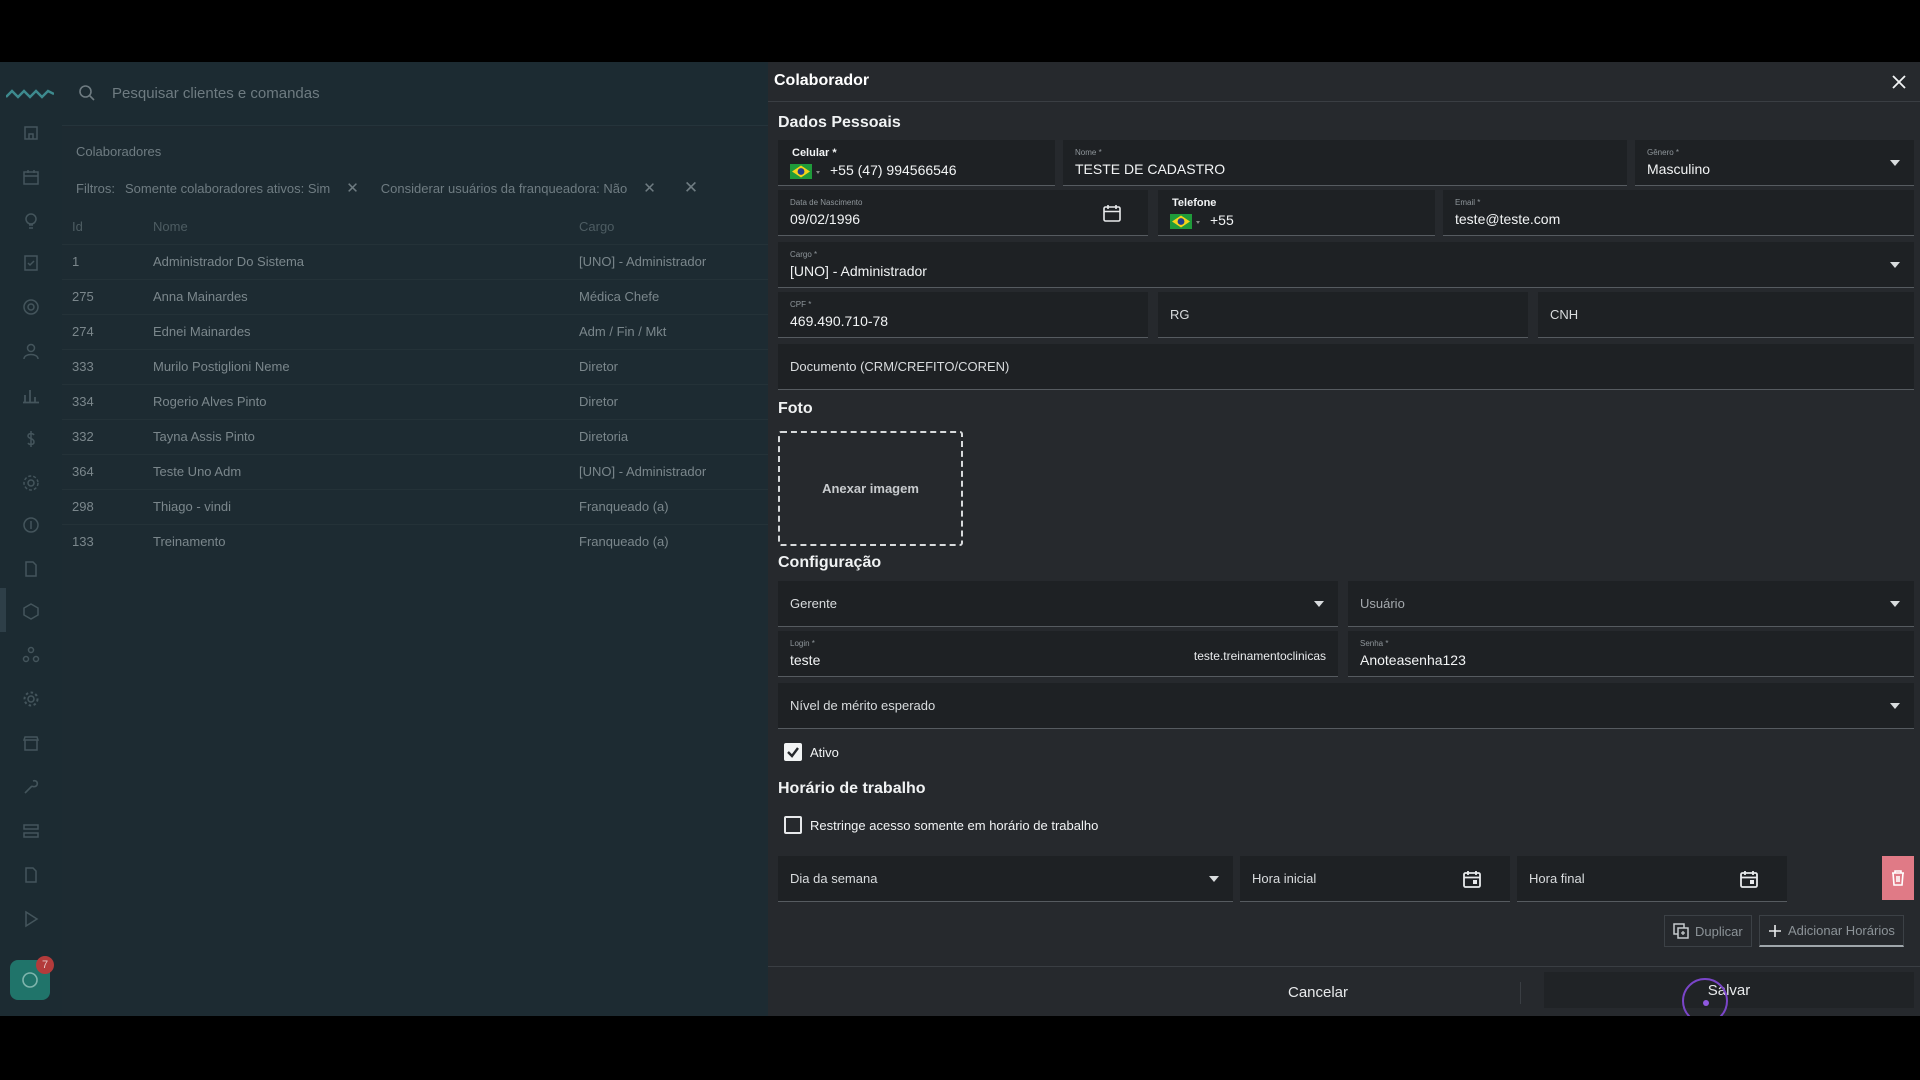 The height and width of the screenshot is (1080, 1920). Describe the element at coordinates (1706, 1003) in the screenshot. I see `cursor-dot` at that location.